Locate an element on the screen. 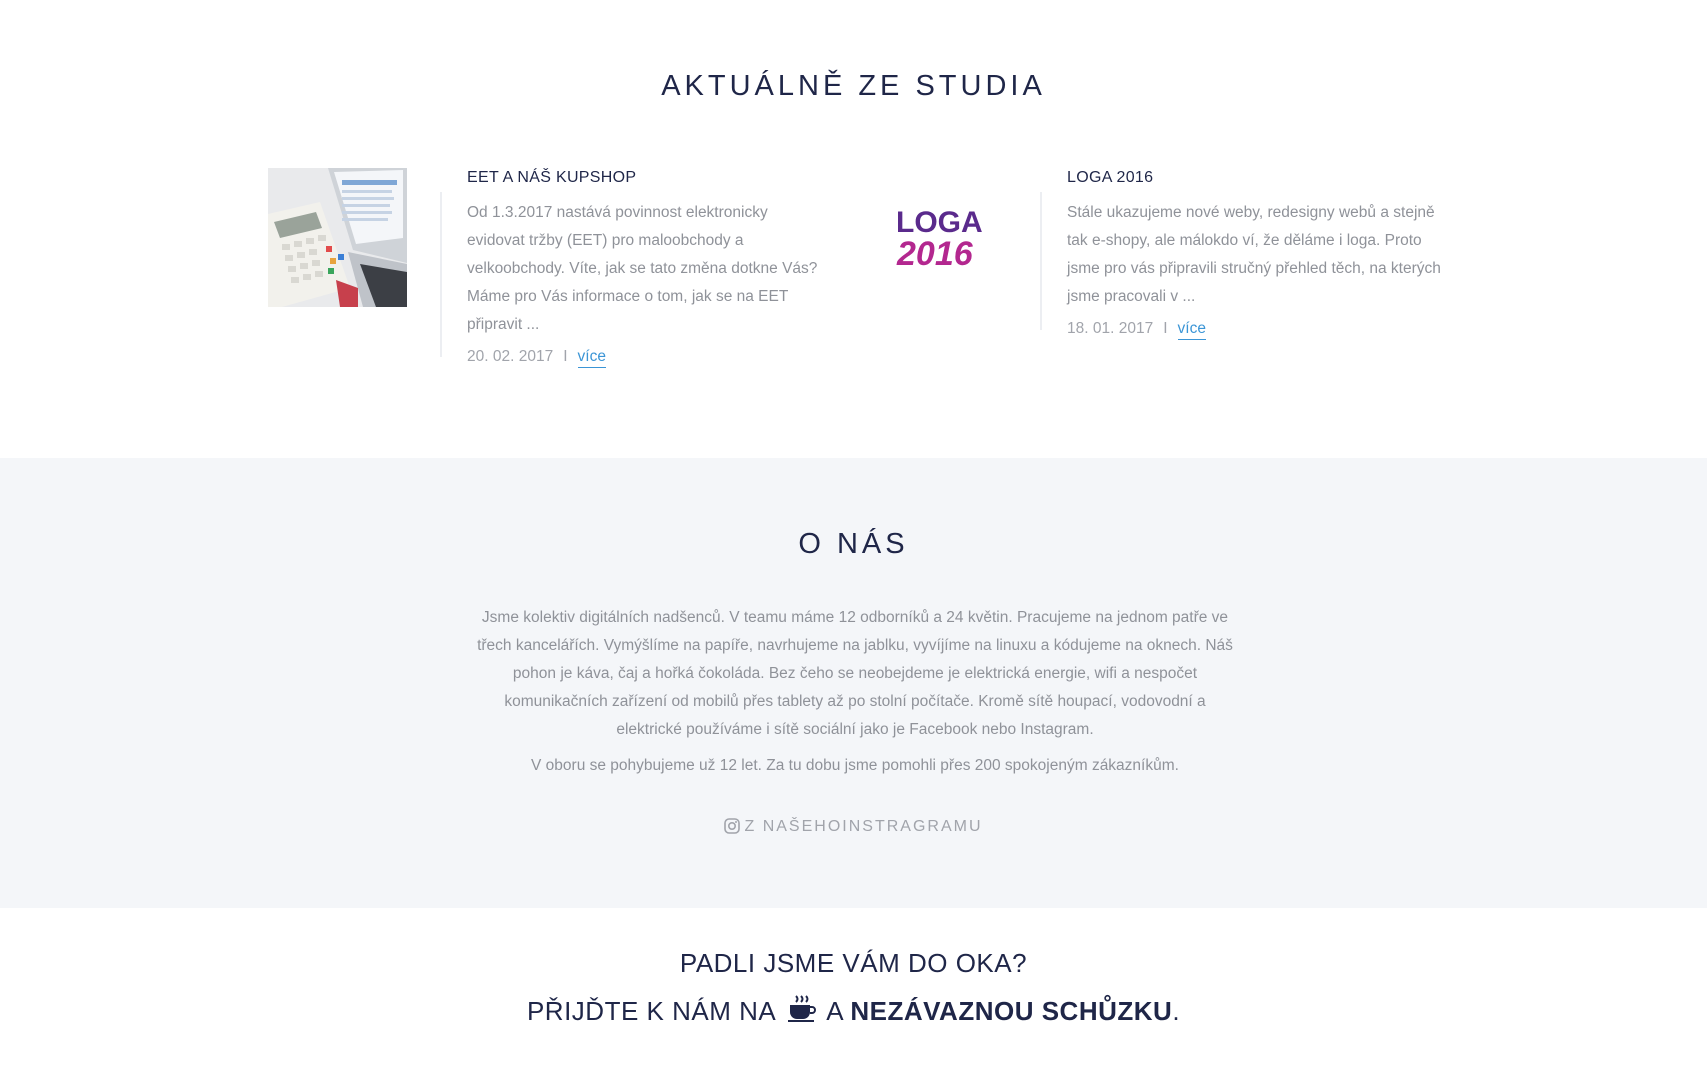  instagram-link-label: Z NAŠEHOINSTRAGRAMU is located at coordinates (863, 826).